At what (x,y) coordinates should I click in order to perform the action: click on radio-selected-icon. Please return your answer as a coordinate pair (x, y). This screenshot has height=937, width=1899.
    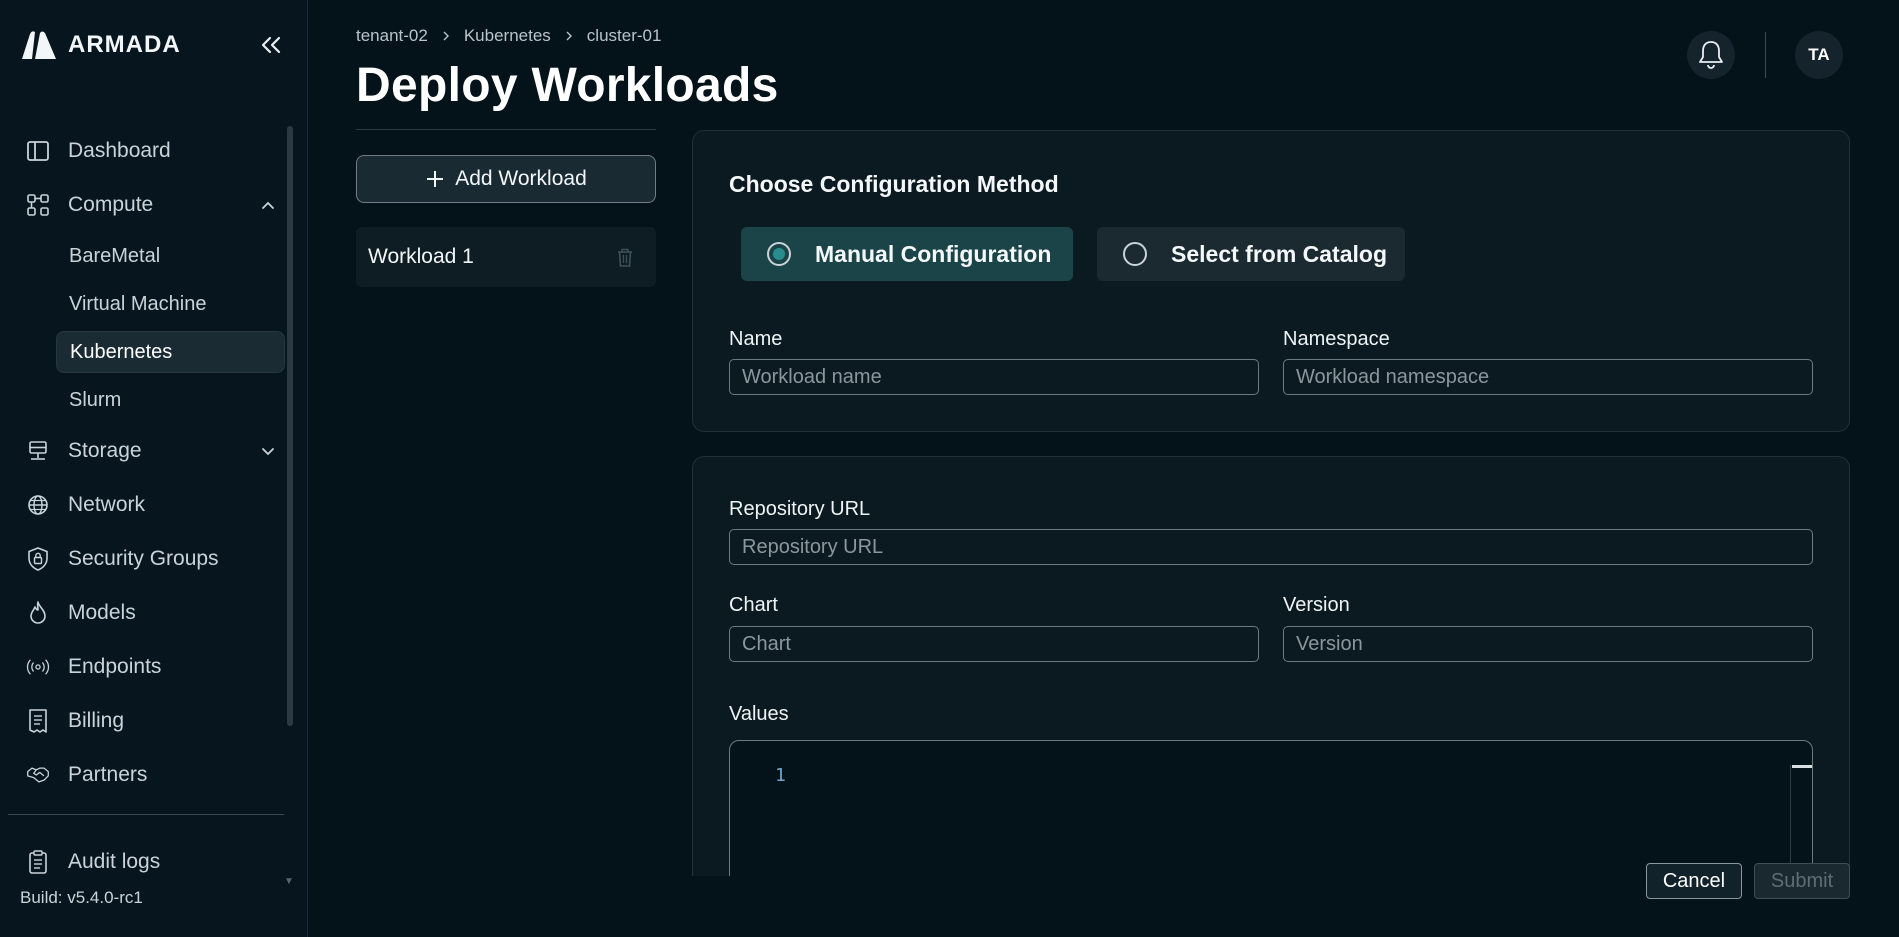
    Looking at the image, I should click on (779, 254).